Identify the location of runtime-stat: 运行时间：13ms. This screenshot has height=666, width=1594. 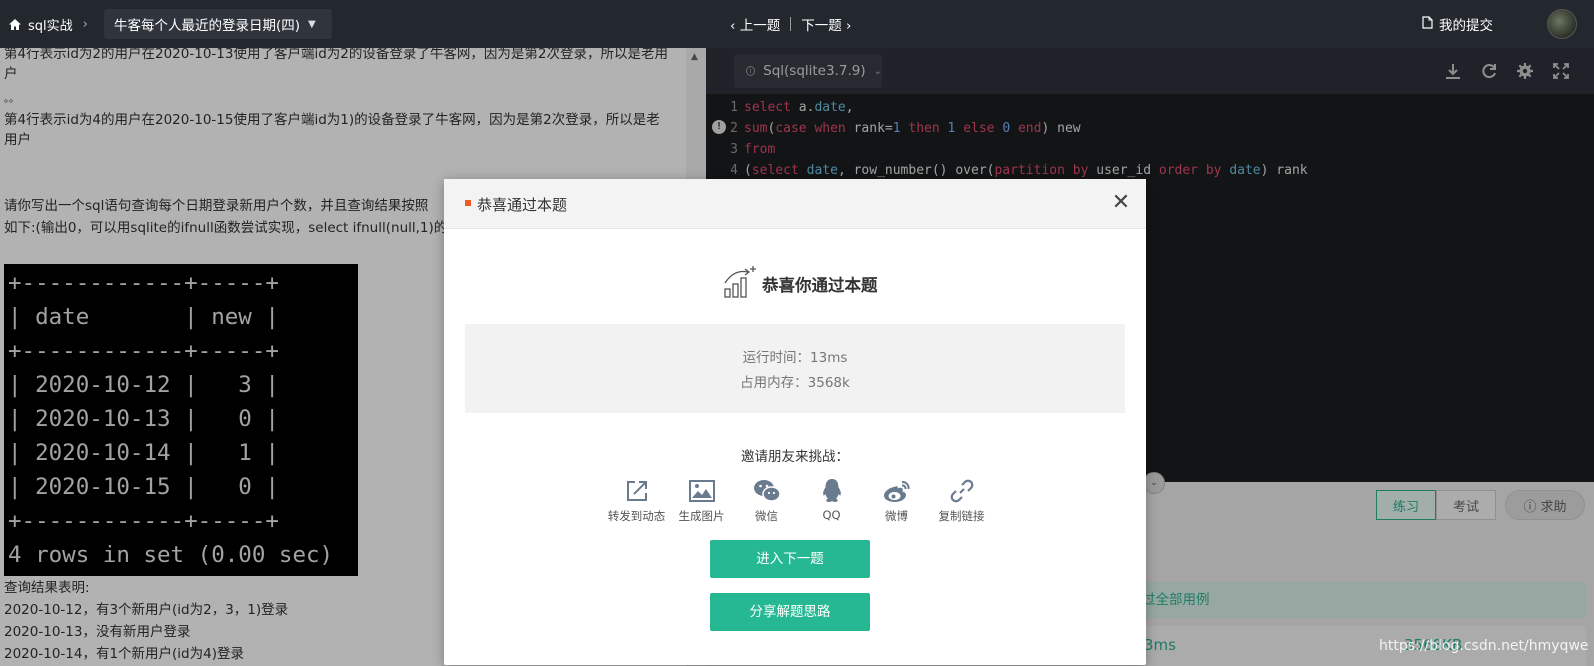
(795, 358).